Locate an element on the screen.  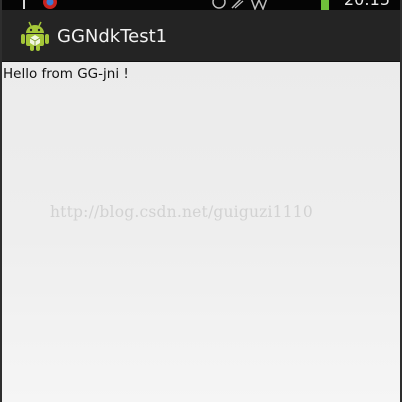
app-title: GGNdkTest1 is located at coordinates (112, 36).